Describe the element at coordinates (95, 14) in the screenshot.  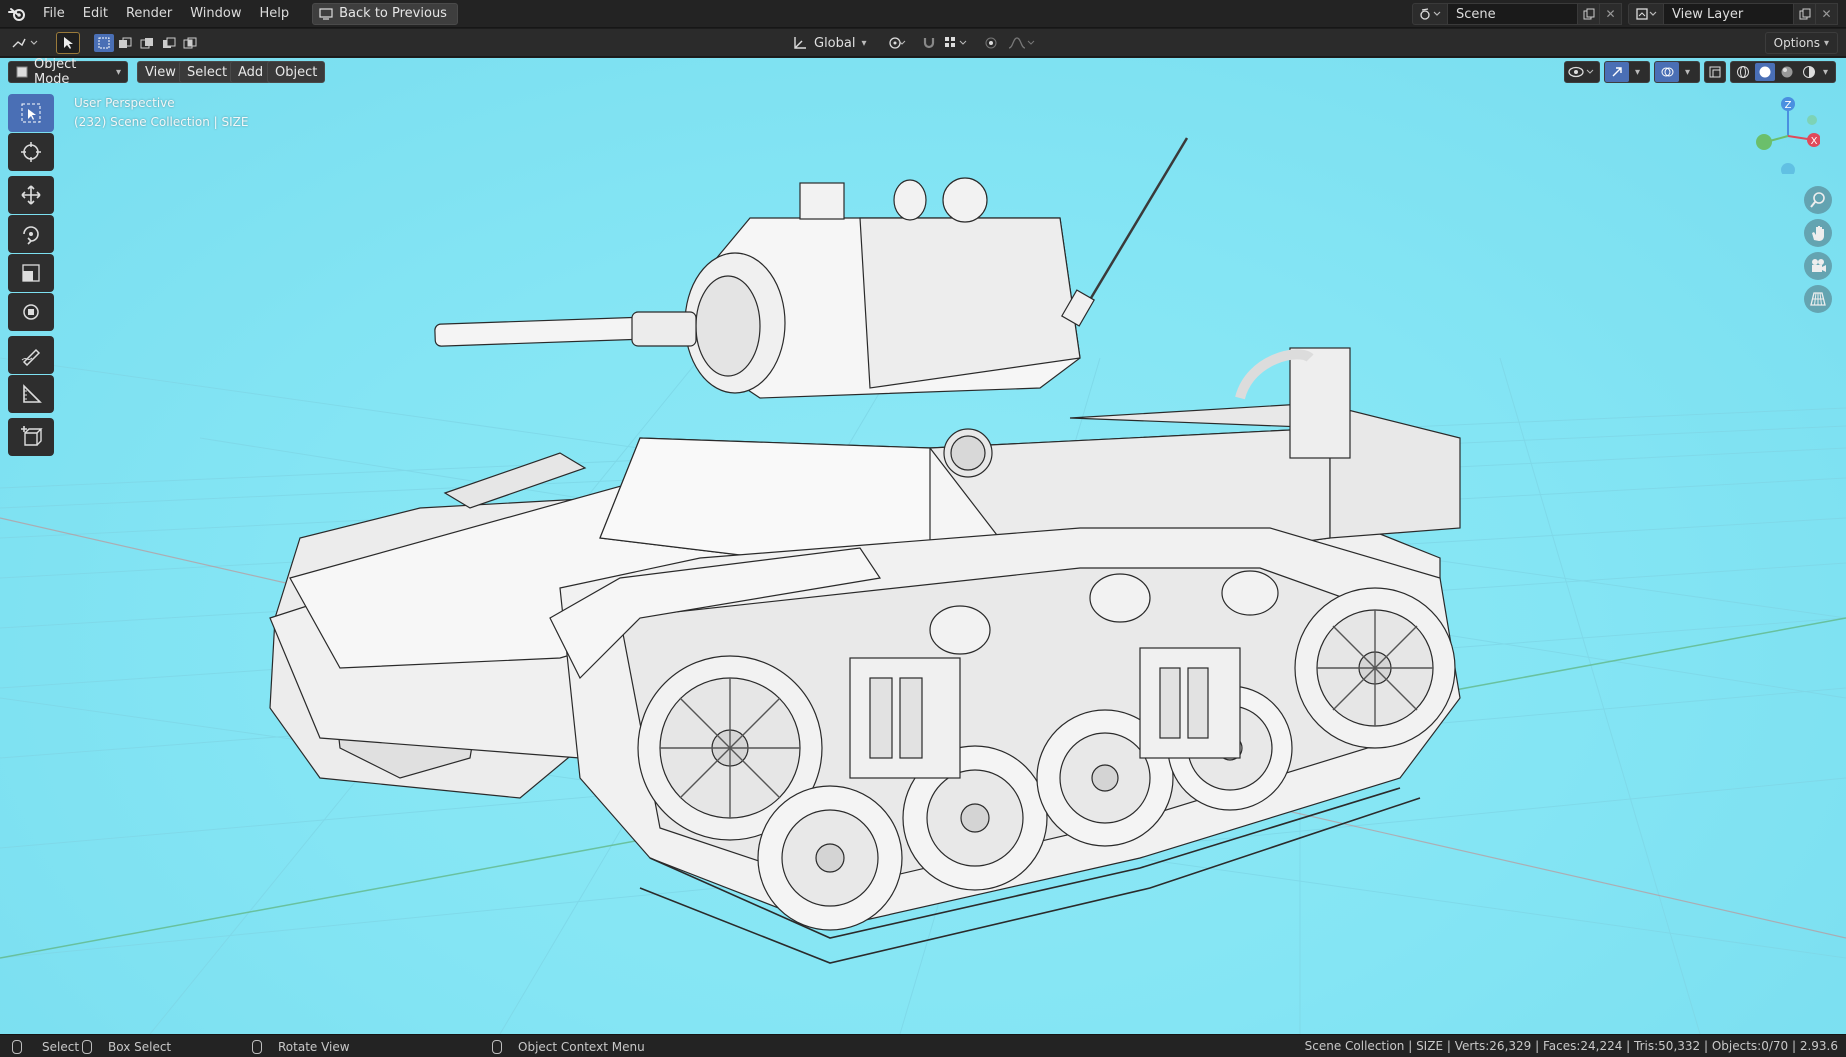
I see `menu-edit: Edit` at that location.